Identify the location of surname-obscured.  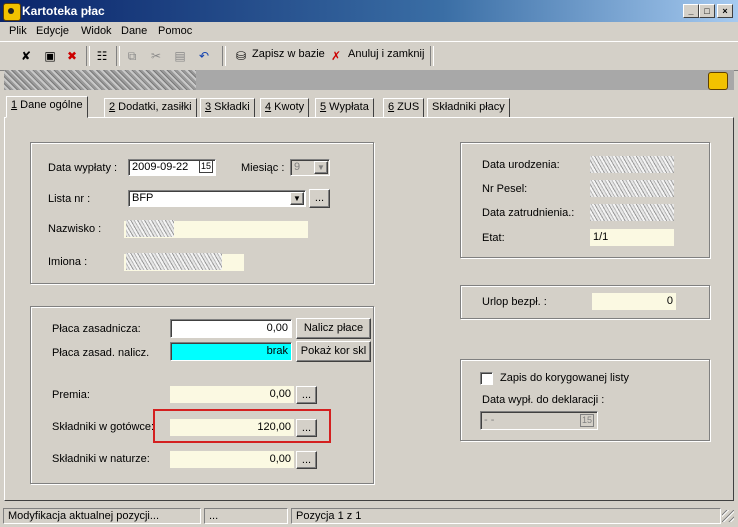
(150, 228).